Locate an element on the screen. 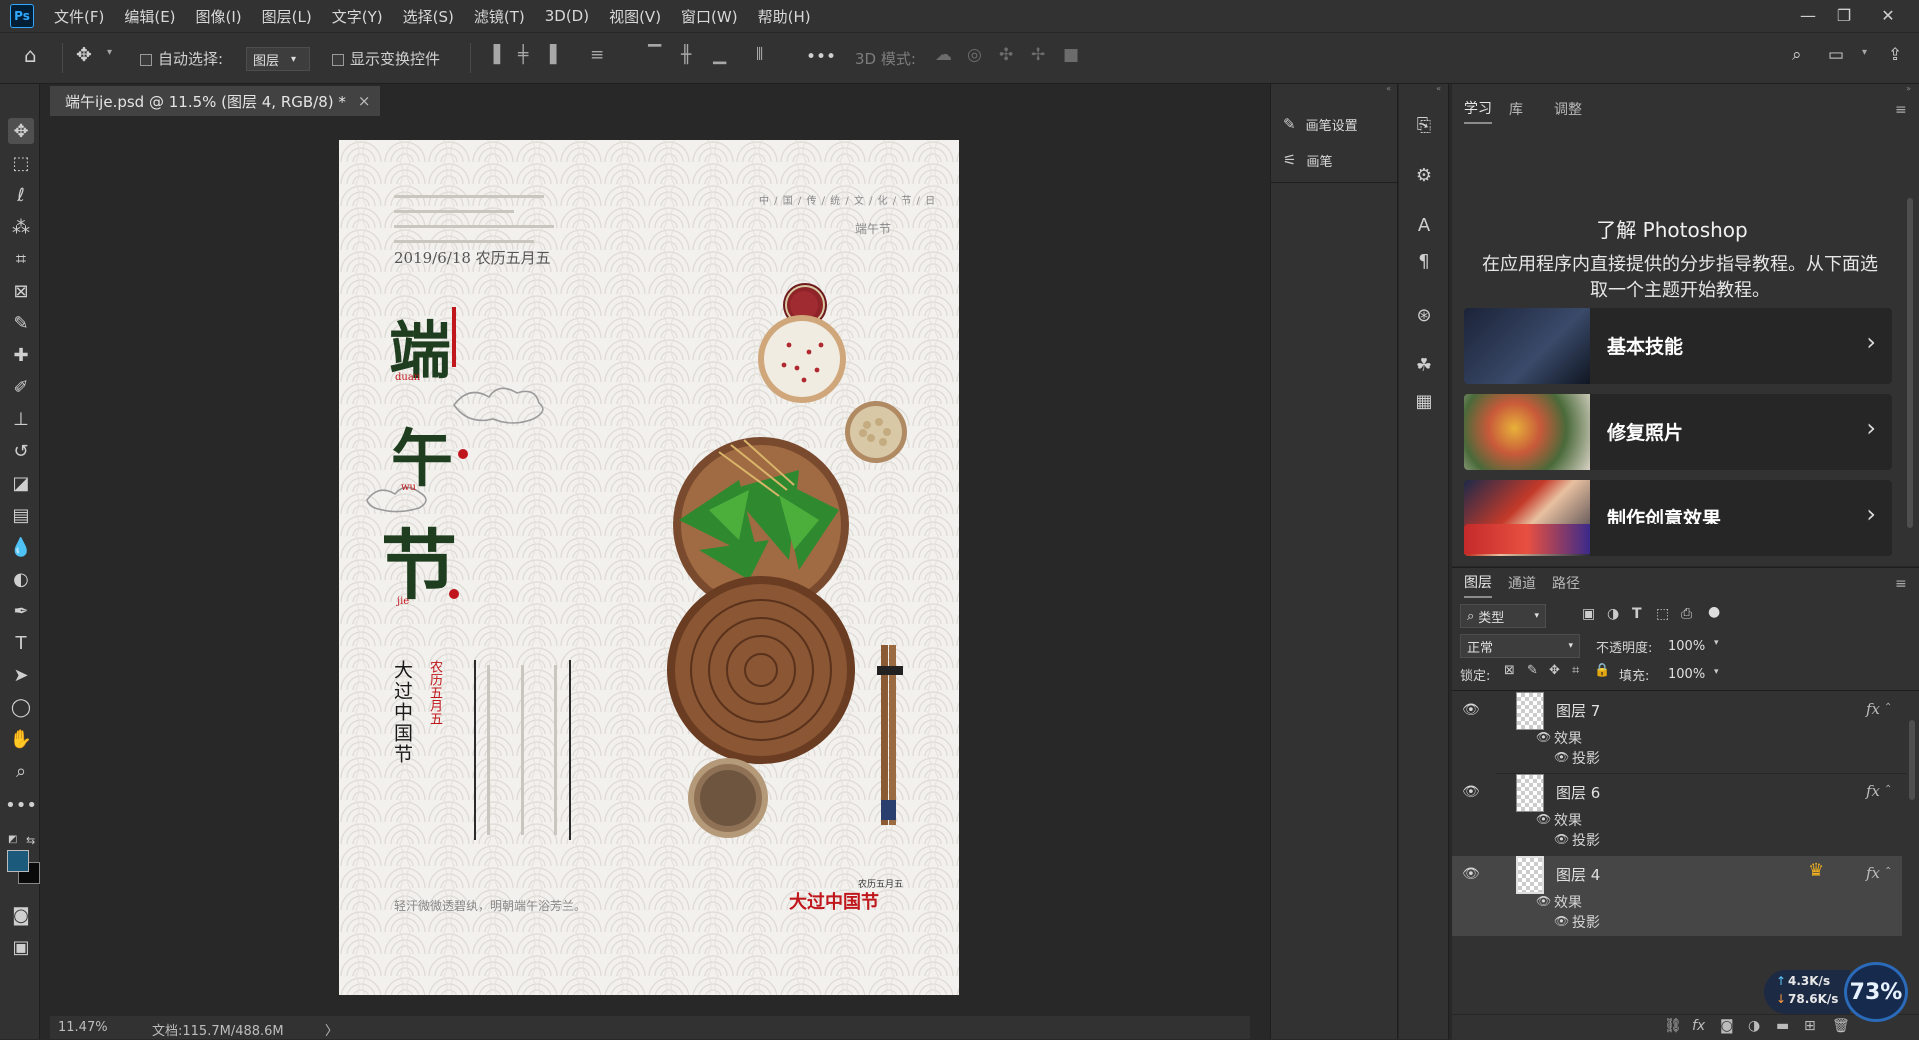  status-expand-arrow: 〉 is located at coordinates (331, 1029).